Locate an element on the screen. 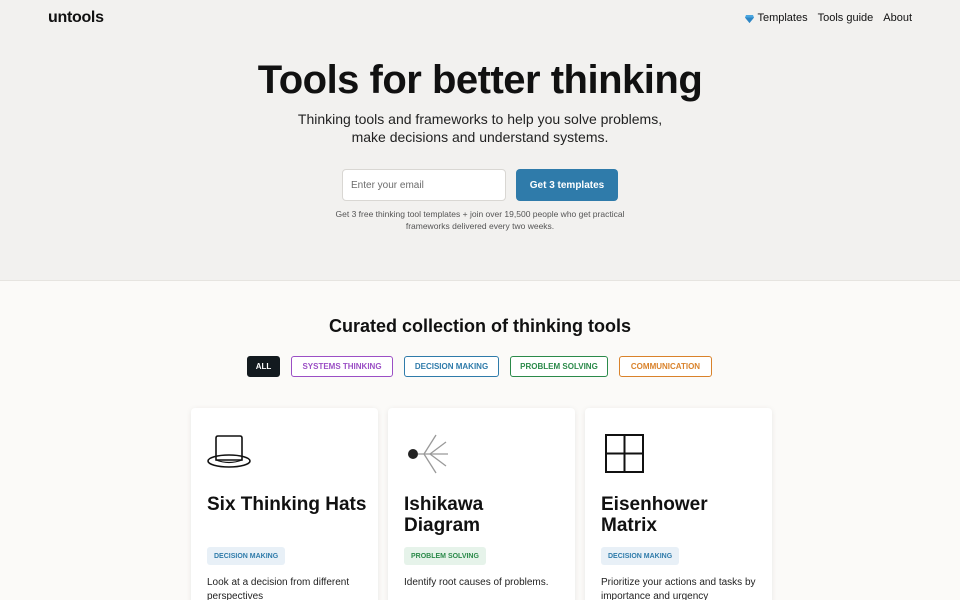 The width and height of the screenshot is (960, 600). collection-title: Curated collection of thinking tools is located at coordinates (479, 326).